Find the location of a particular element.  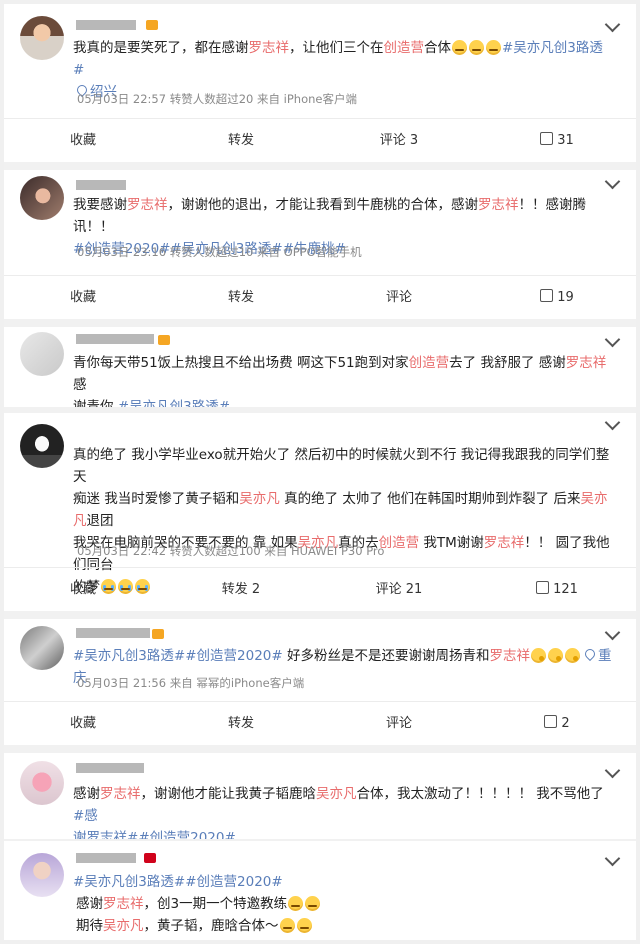

text-segment: 真的绝了 太帅了 他们在韩国时期帅到炸裂了 后来 is located at coordinates (430, 499).